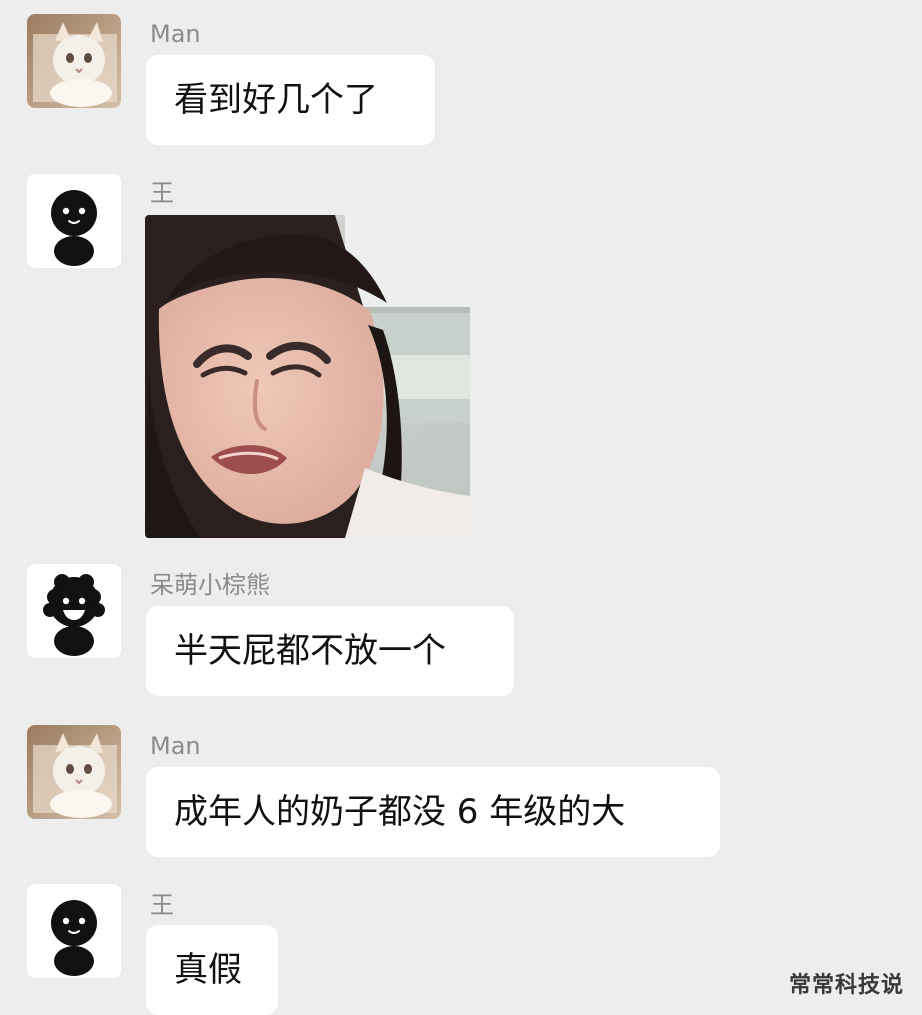  I want to click on avatar-black-figure-fuzzy, so click(74, 611).